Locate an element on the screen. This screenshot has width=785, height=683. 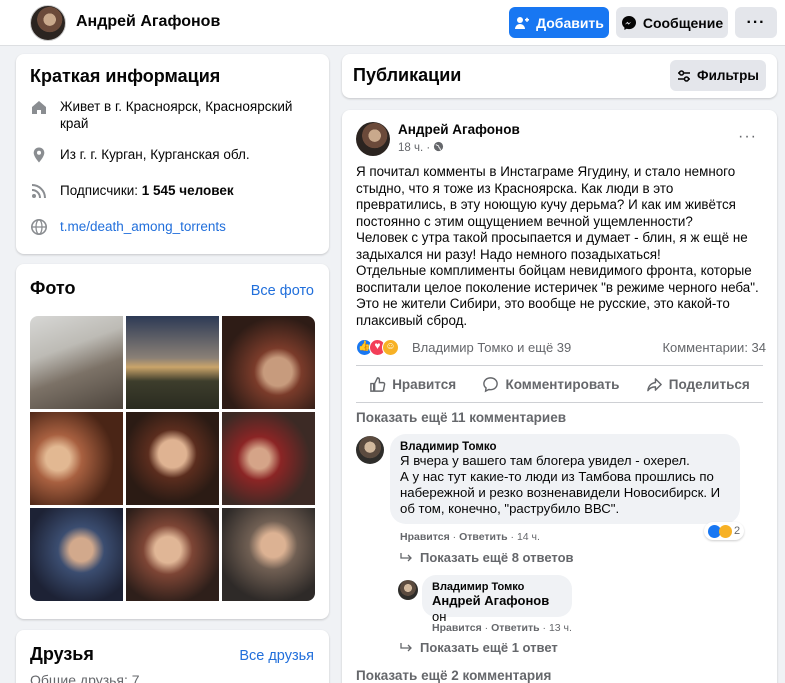
comment-meta: Нравится · Ответить · 13 ч. is located at coordinates (502, 628).